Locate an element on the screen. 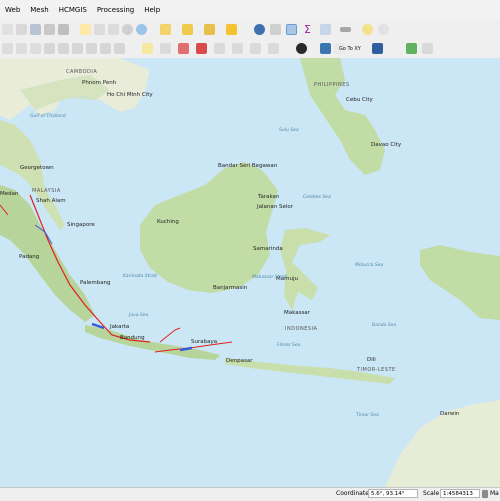  city-label: Davao City is located at coordinates (386, 145).